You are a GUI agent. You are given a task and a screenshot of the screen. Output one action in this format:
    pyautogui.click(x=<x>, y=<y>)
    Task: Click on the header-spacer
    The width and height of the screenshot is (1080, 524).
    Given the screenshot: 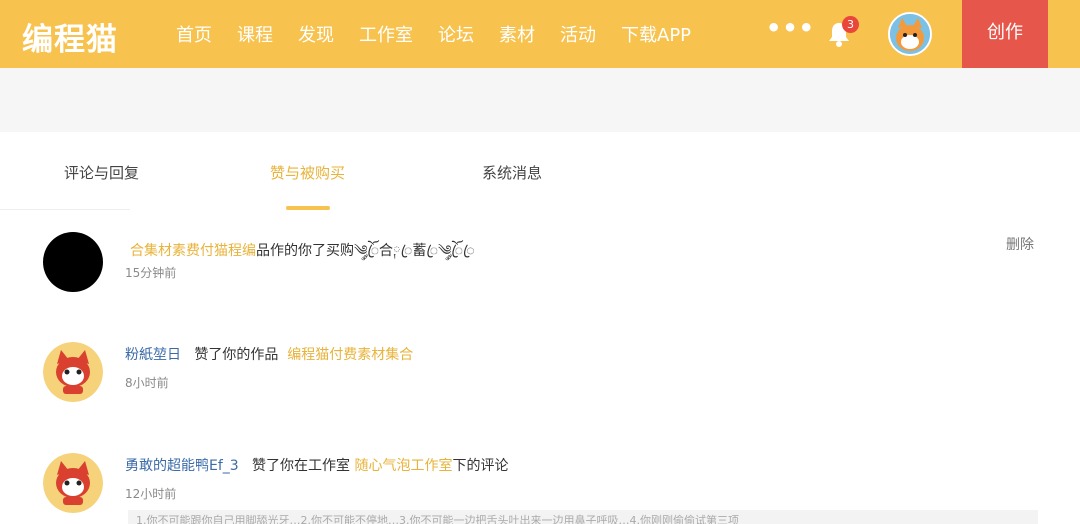 What is the action you would take?
    pyautogui.click(x=540, y=100)
    